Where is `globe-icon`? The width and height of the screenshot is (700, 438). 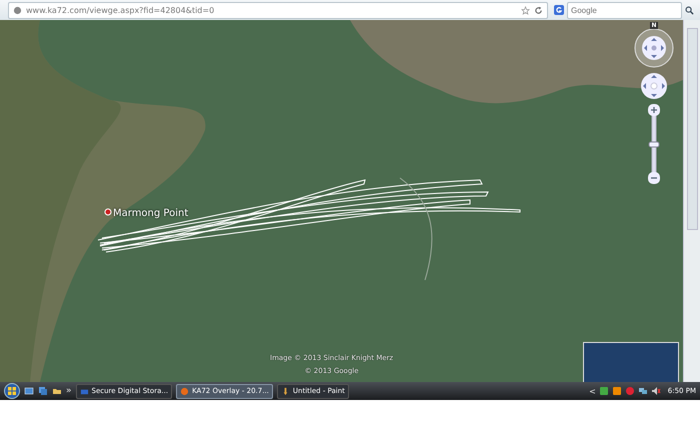
globe-icon is located at coordinates (17, 10).